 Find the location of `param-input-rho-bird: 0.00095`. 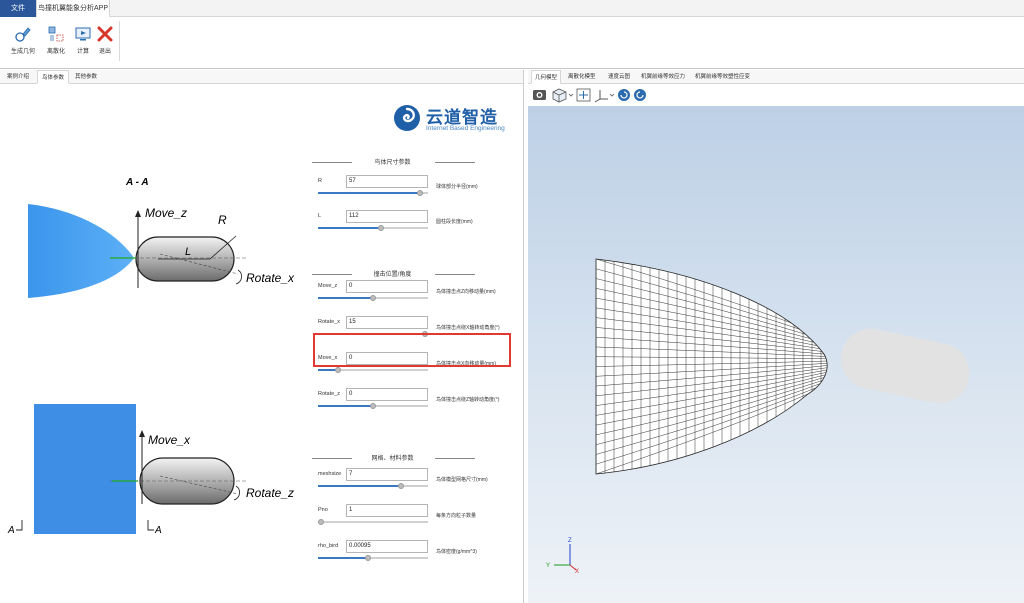

param-input-rho-bird: 0.00095 is located at coordinates (387, 546).